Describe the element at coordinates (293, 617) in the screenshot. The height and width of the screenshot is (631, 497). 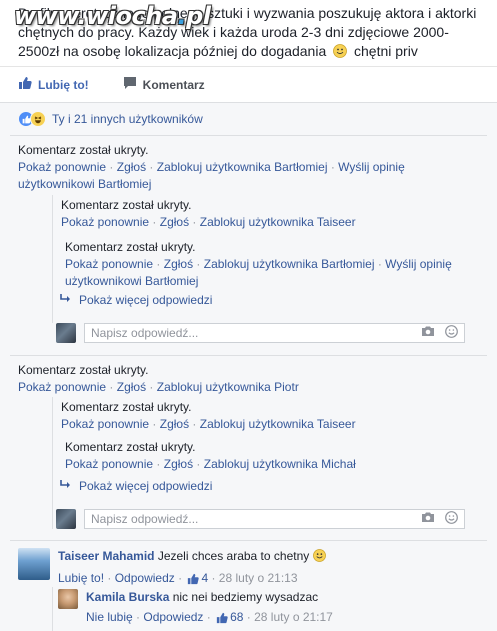
I see `comment-timestamp: 28 luty o 21:17` at that location.